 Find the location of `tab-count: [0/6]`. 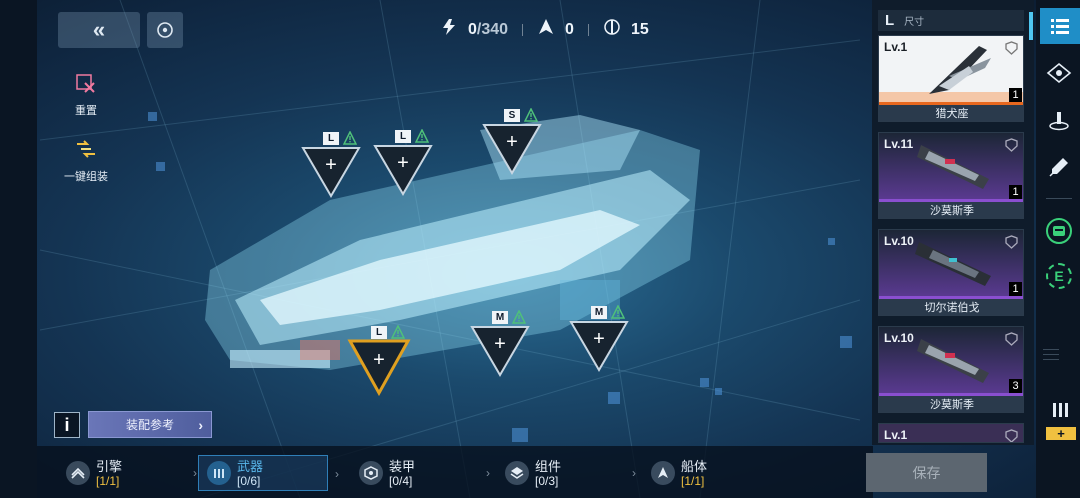

tab-count: [0/6] is located at coordinates (249, 480).